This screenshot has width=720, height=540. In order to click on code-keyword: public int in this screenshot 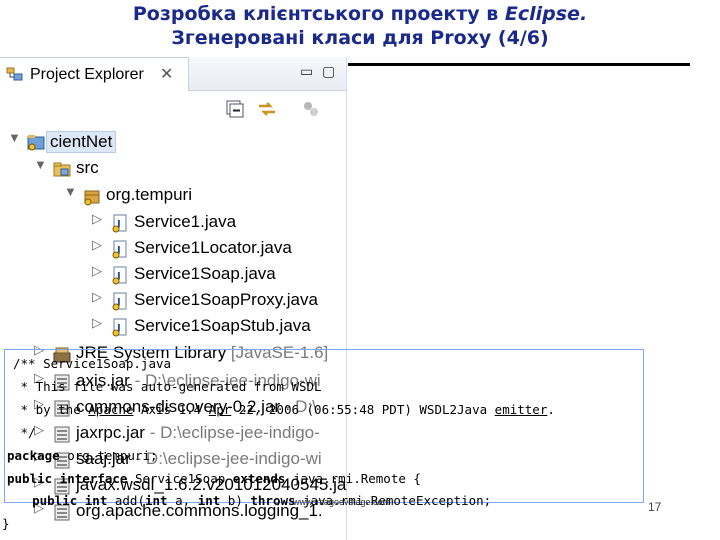, I will do `click(55, 500)`.